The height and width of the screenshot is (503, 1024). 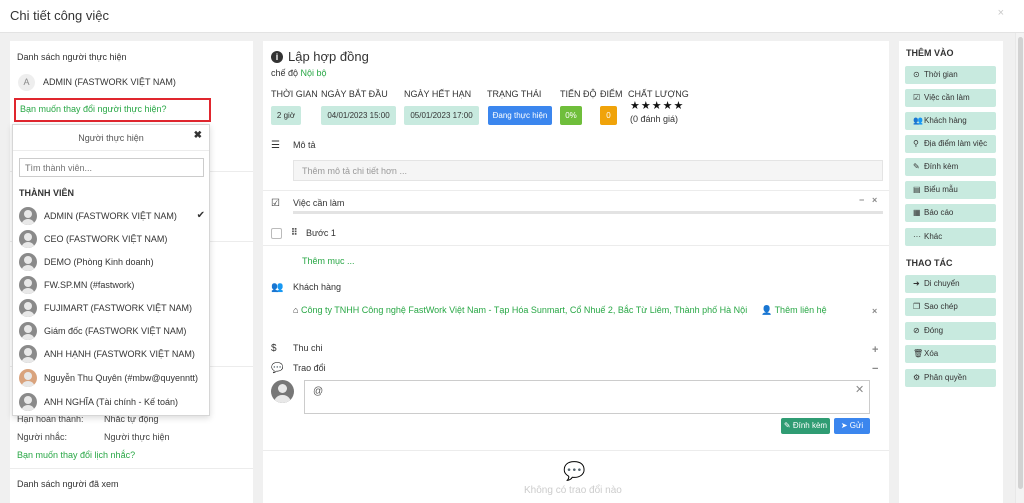 What do you see at coordinates (294, 232) in the screenshot?
I see `drag-handle-icon: ⠿` at bounding box center [294, 232].